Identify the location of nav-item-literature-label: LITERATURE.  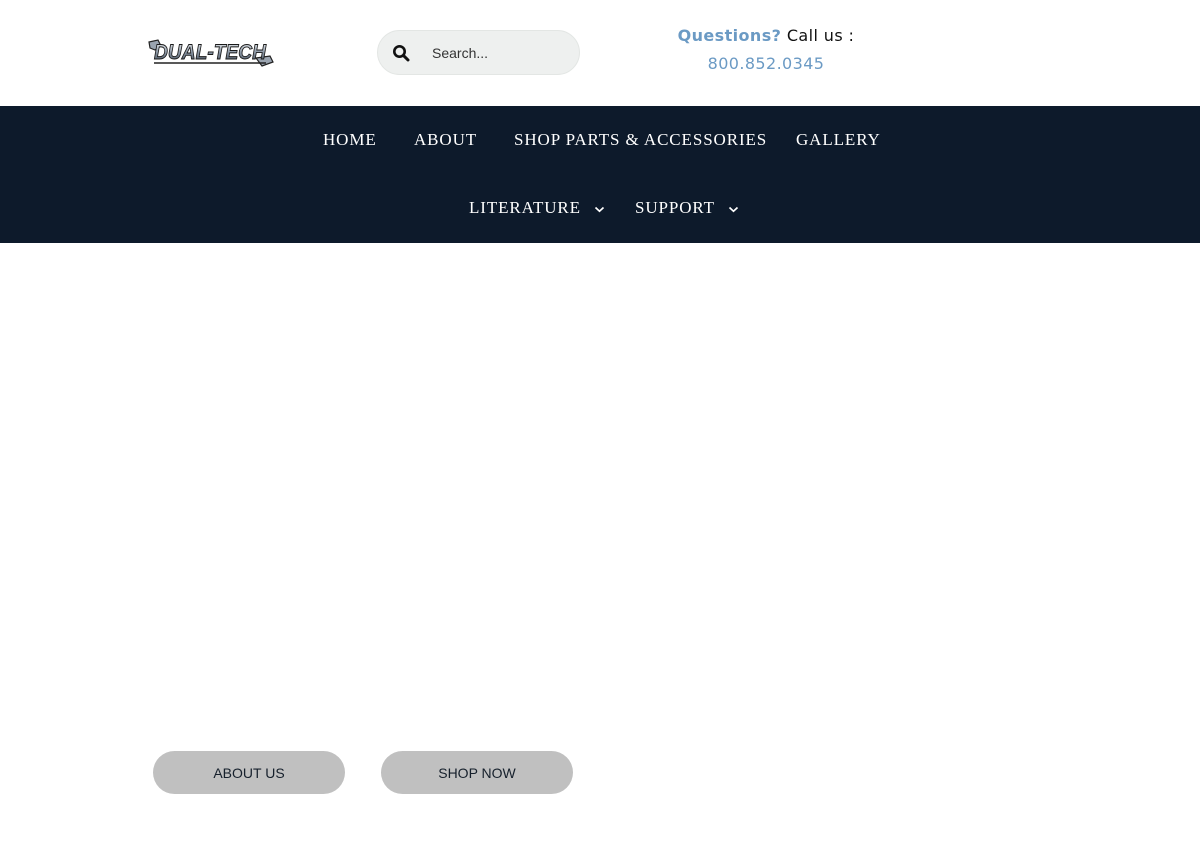
(525, 207).